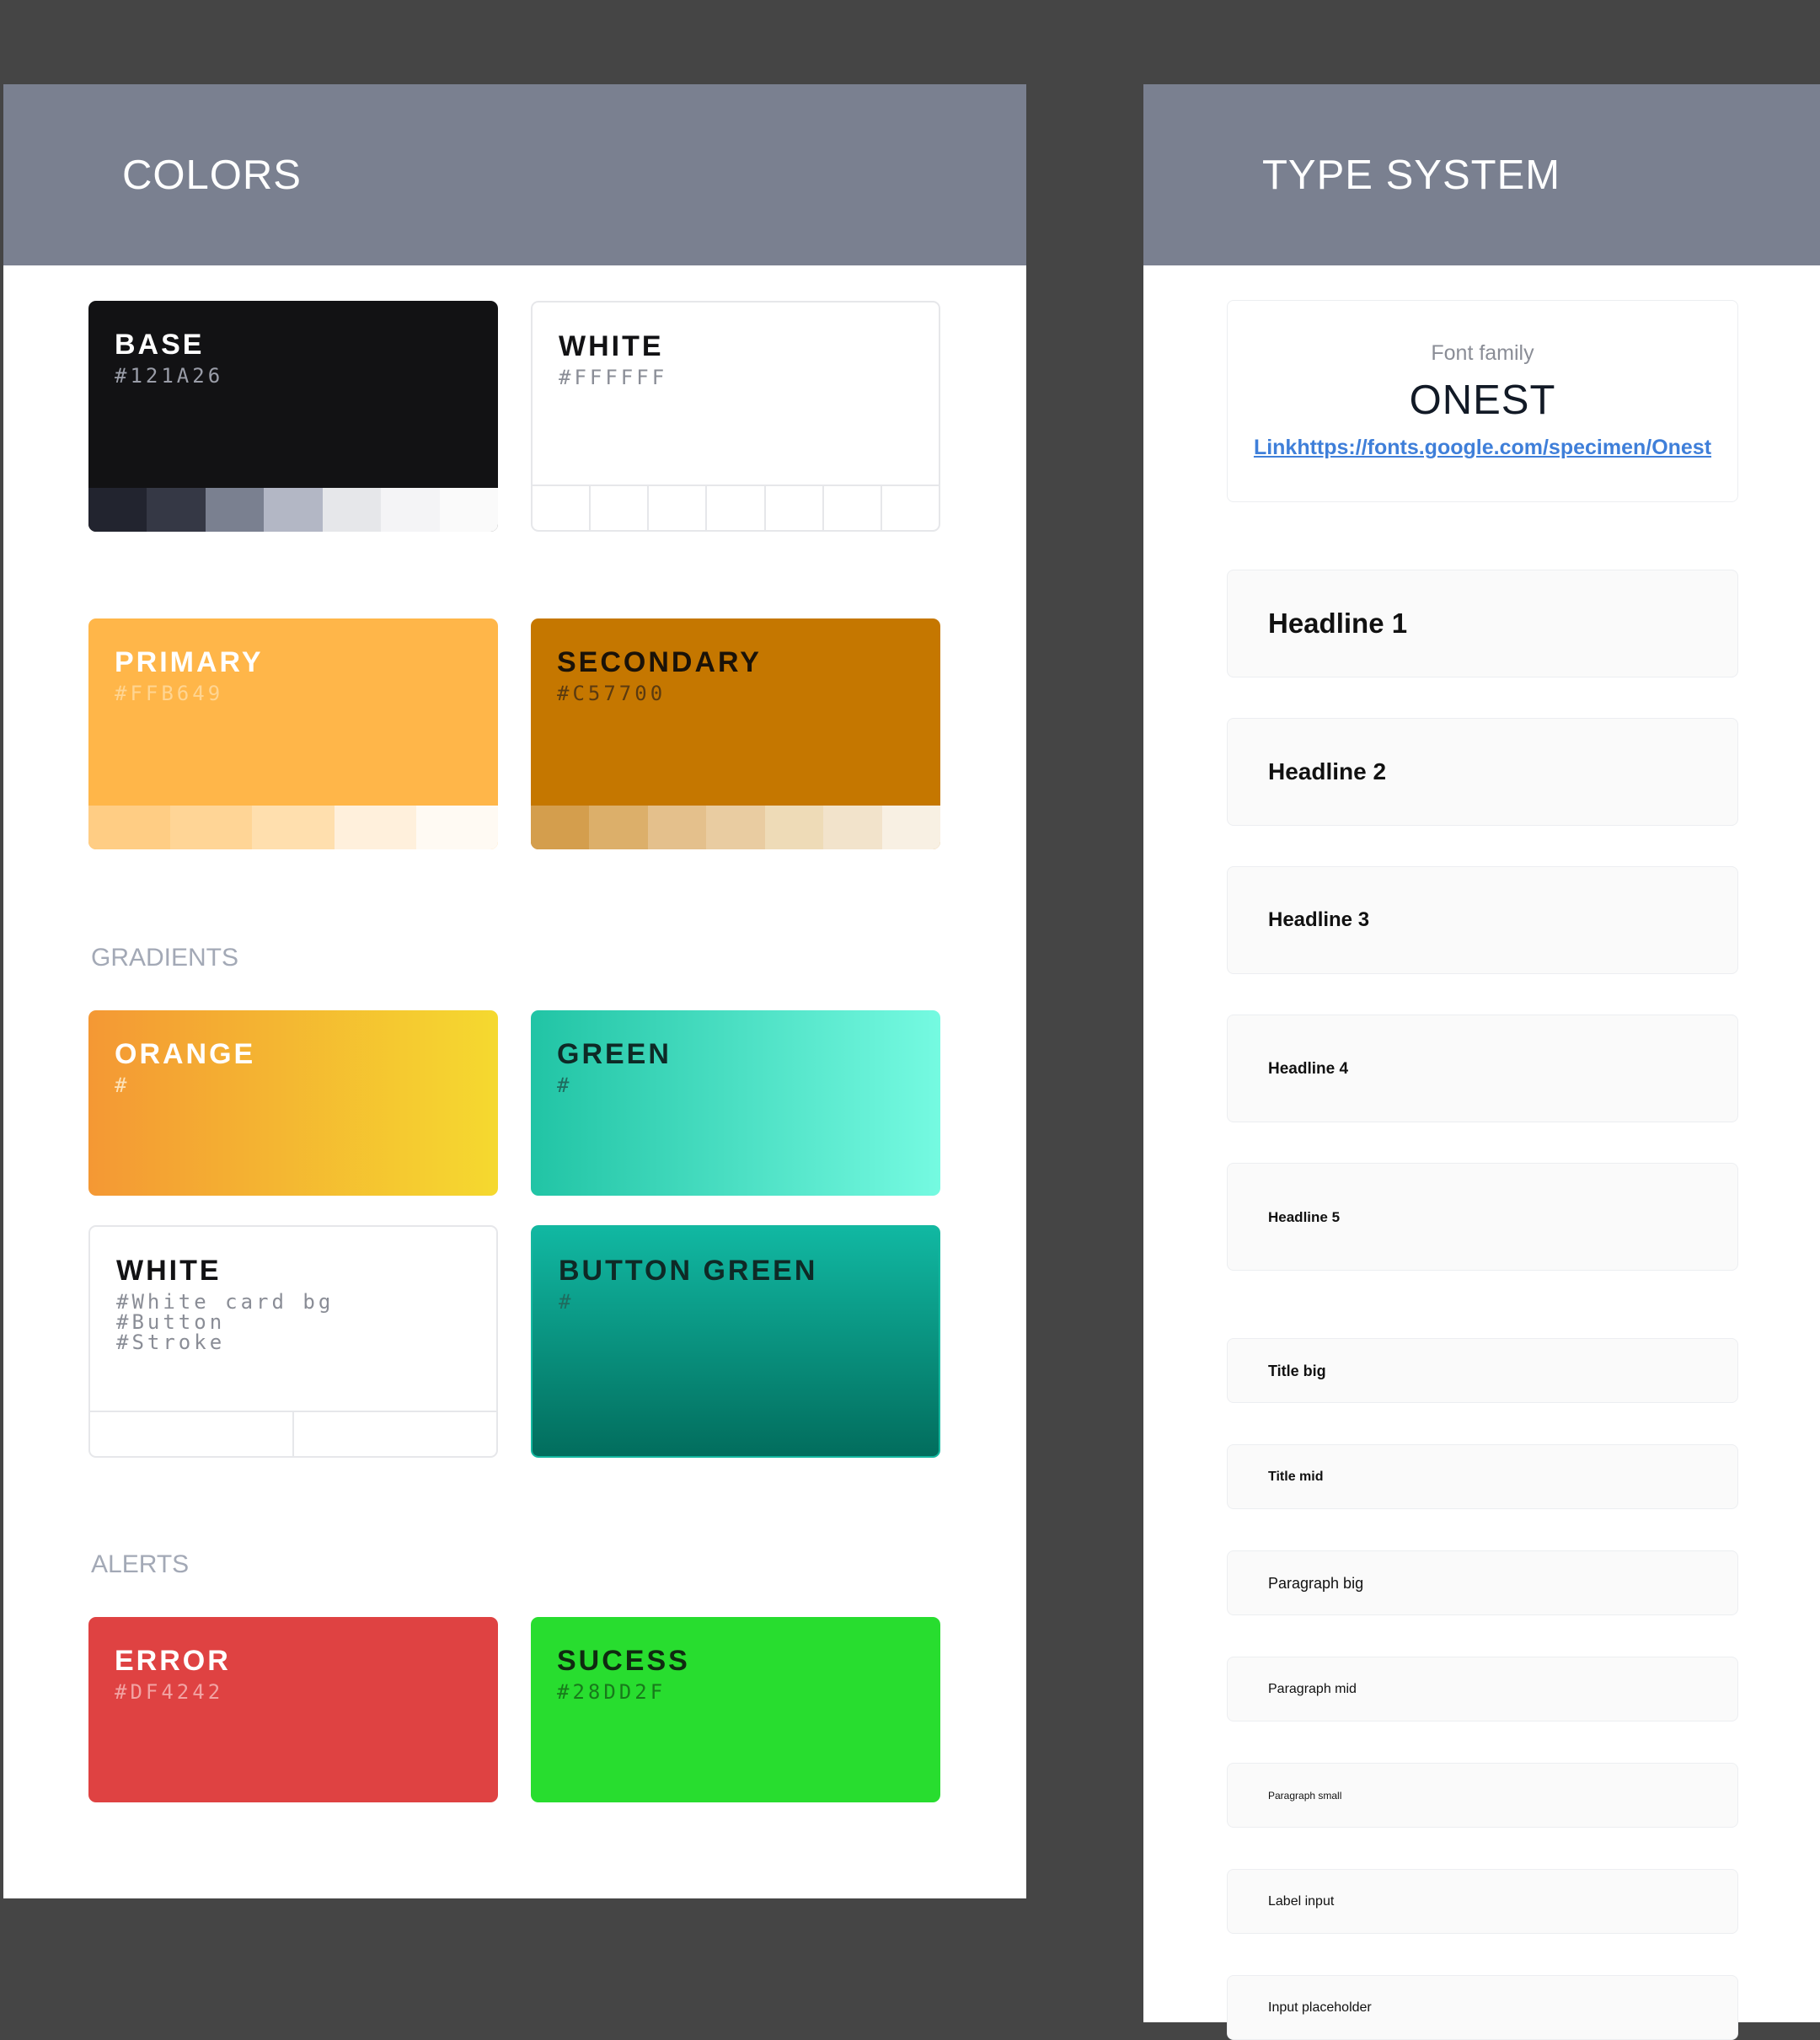  Describe the element at coordinates (1338, 623) in the screenshot. I see `type-style-label: Headline 1` at that location.